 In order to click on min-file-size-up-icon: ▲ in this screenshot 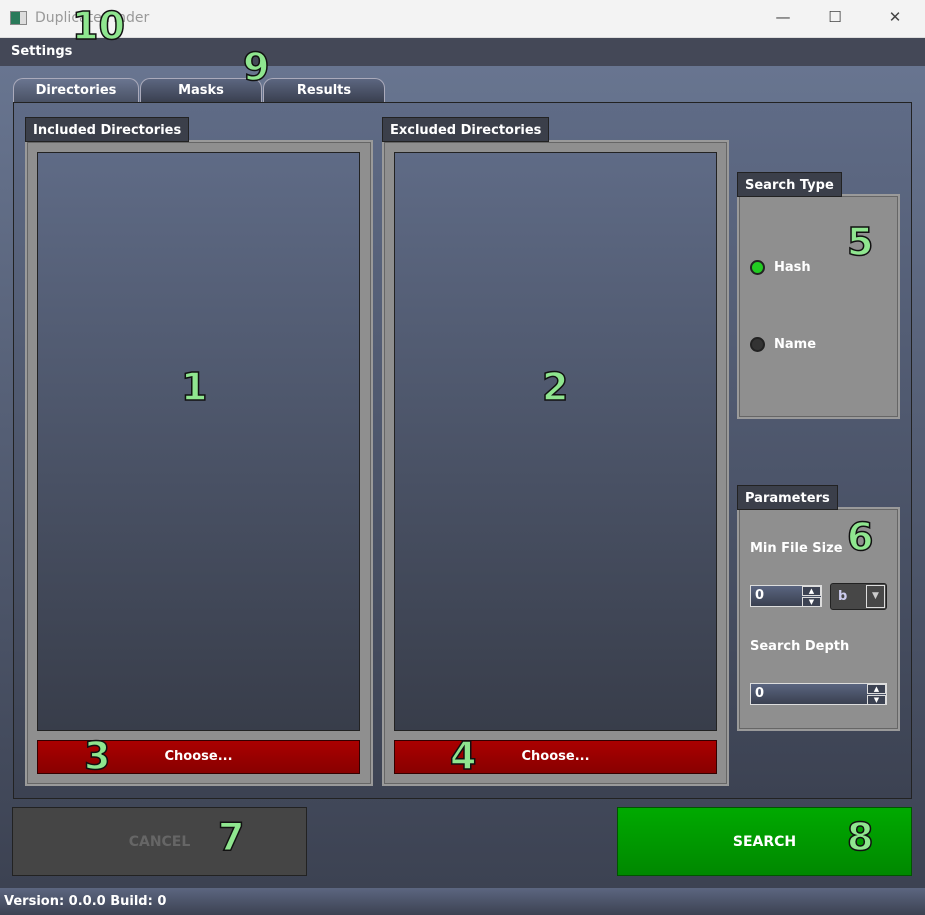, I will do `click(811, 591)`.